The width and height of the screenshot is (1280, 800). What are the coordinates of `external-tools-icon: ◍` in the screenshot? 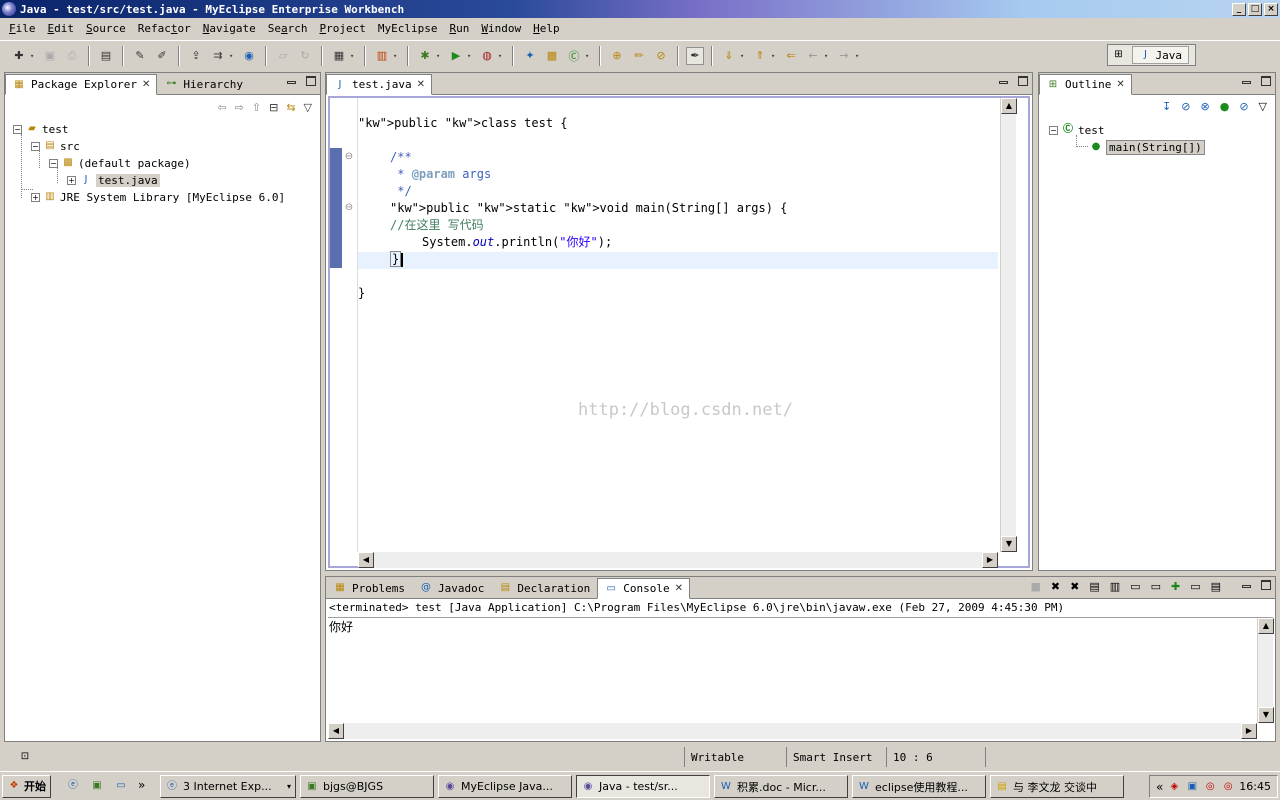 It's located at (487, 56).